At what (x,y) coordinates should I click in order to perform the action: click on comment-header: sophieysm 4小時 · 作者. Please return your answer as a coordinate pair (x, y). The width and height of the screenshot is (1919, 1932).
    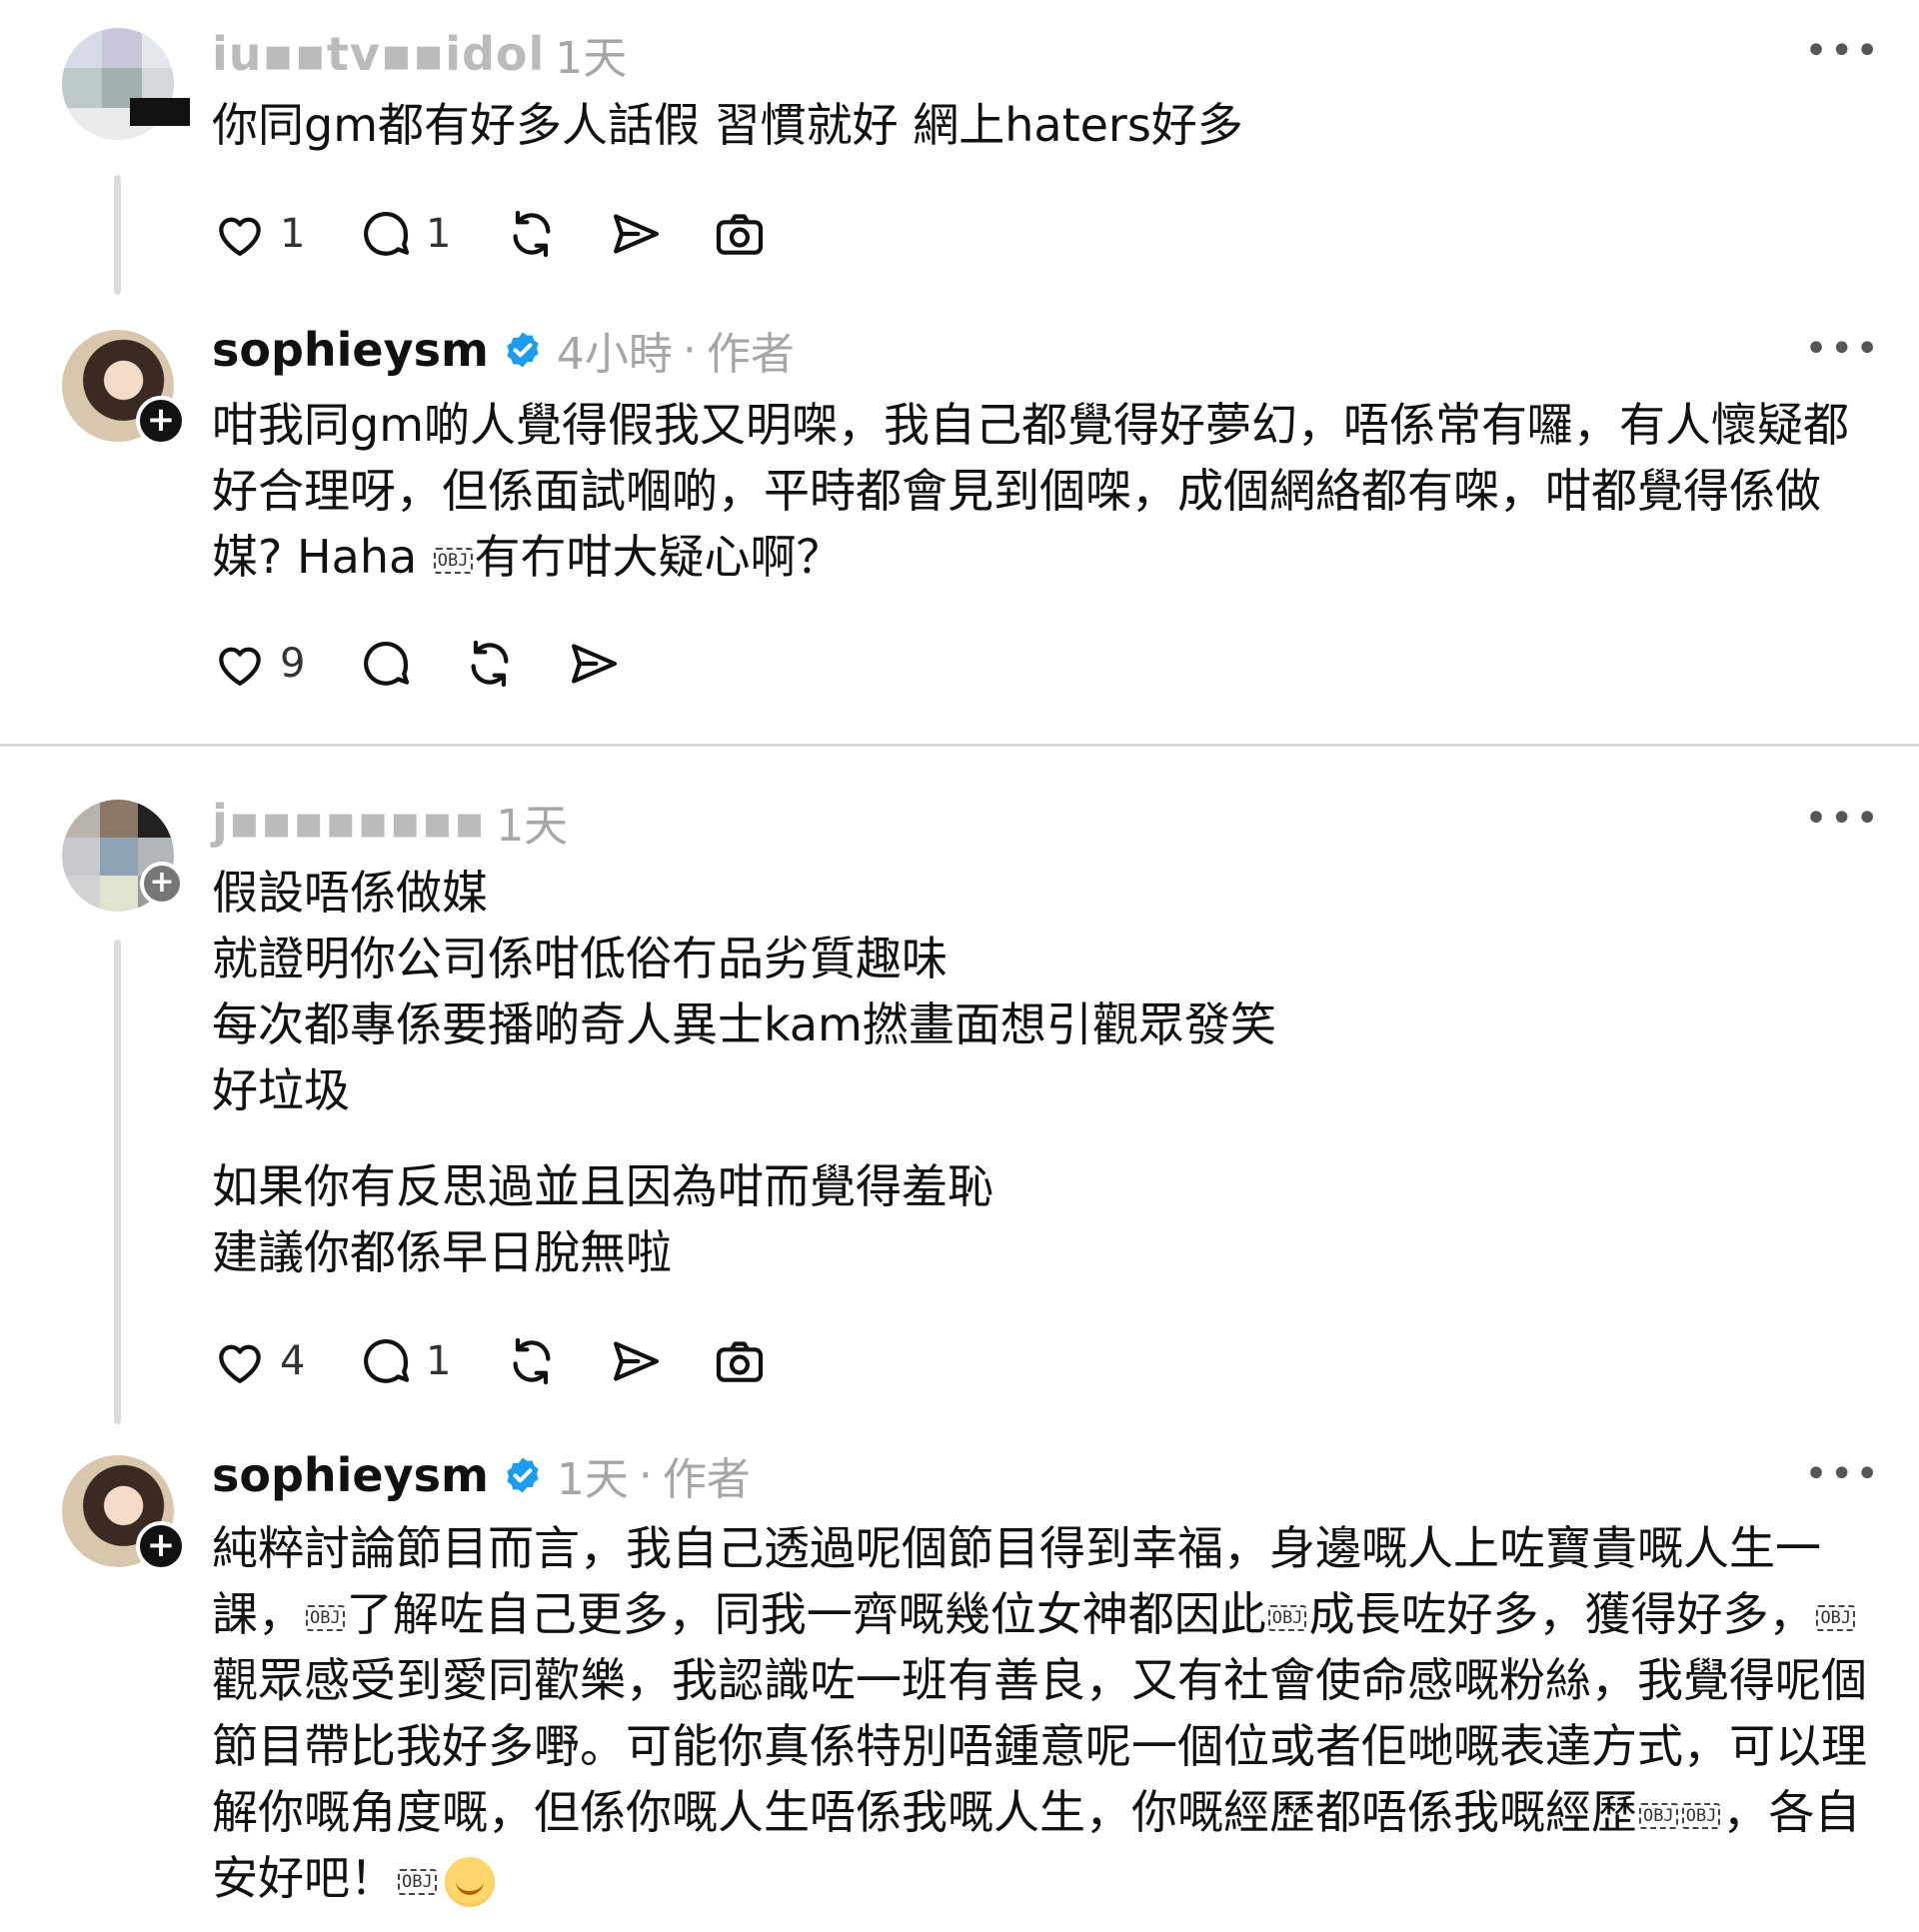
    Looking at the image, I should click on (504, 350).